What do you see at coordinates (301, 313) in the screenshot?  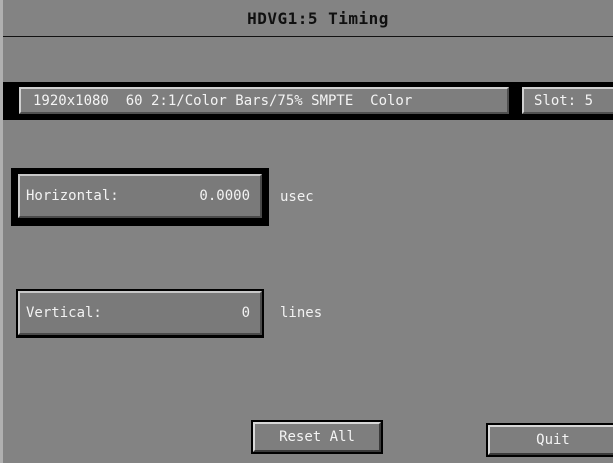 I see `vertical-unit: lines` at bounding box center [301, 313].